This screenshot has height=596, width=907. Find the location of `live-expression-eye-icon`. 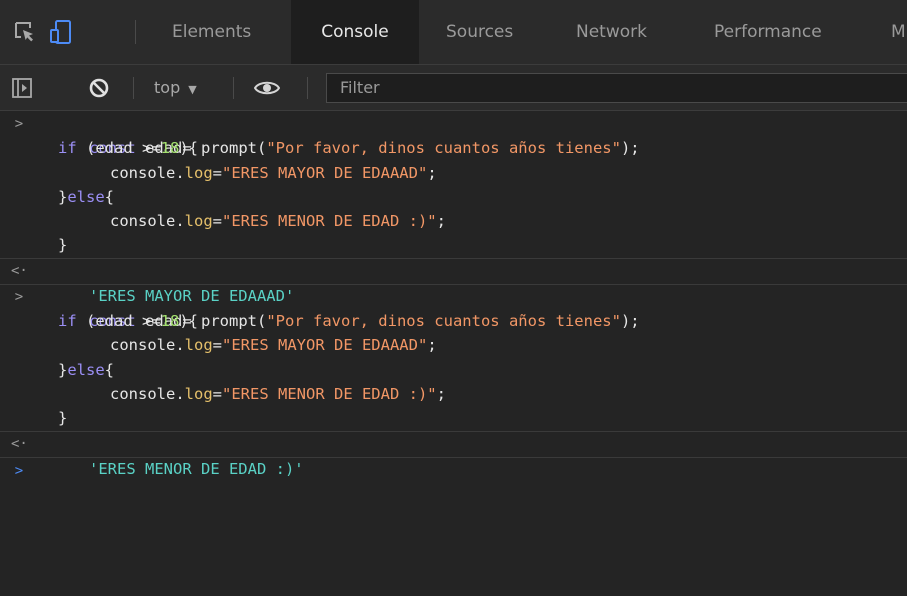

live-expression-eye-icon is located at coordinates (267, 90).